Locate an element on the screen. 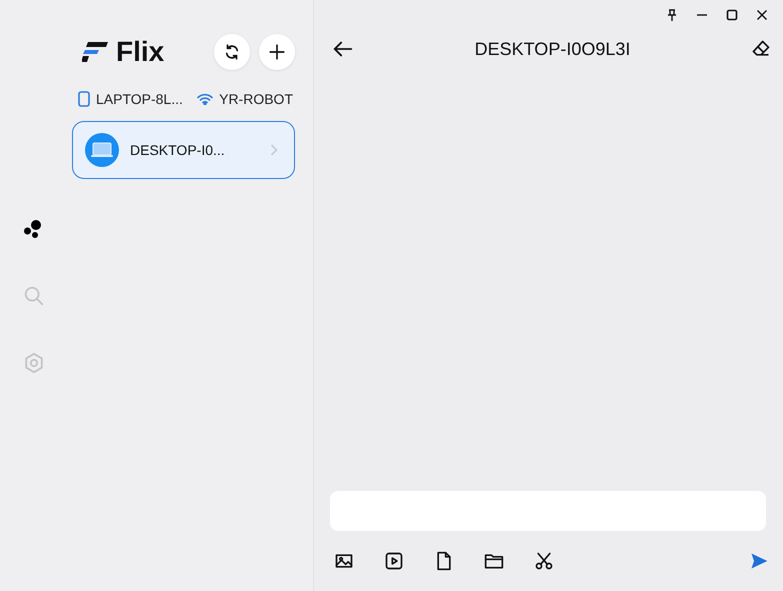  add-button is located at coordinates (277, 52).